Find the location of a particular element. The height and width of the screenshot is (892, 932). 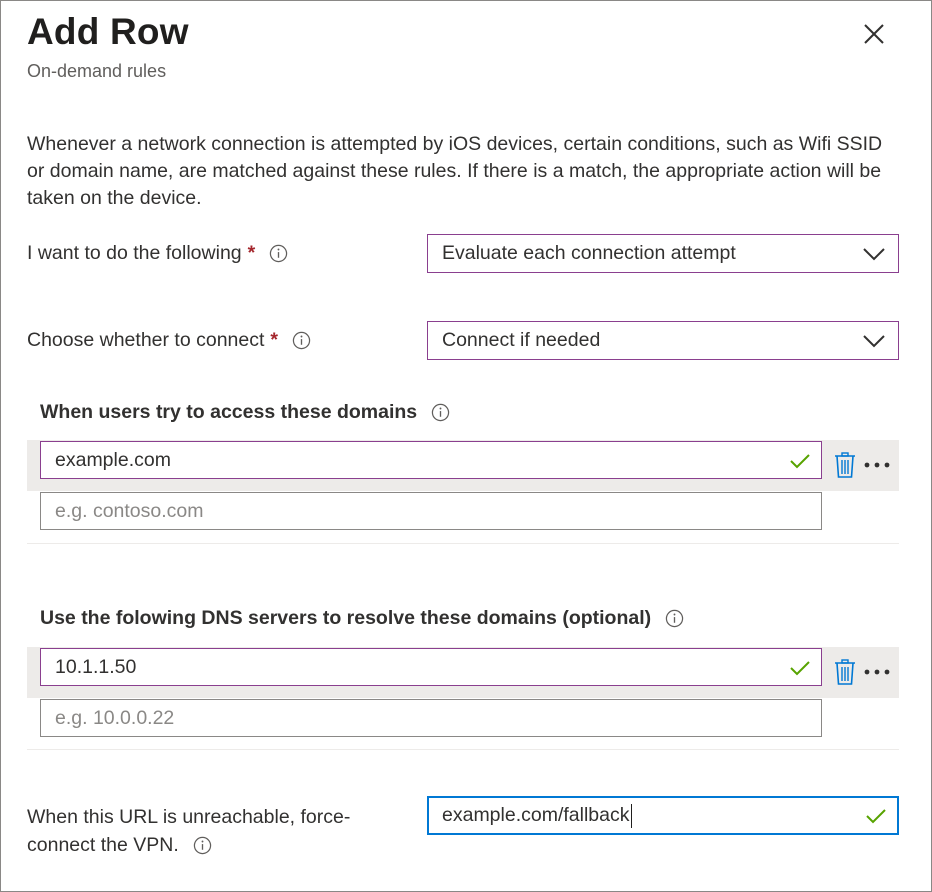

text-caret is located at coordinates (631, 815).